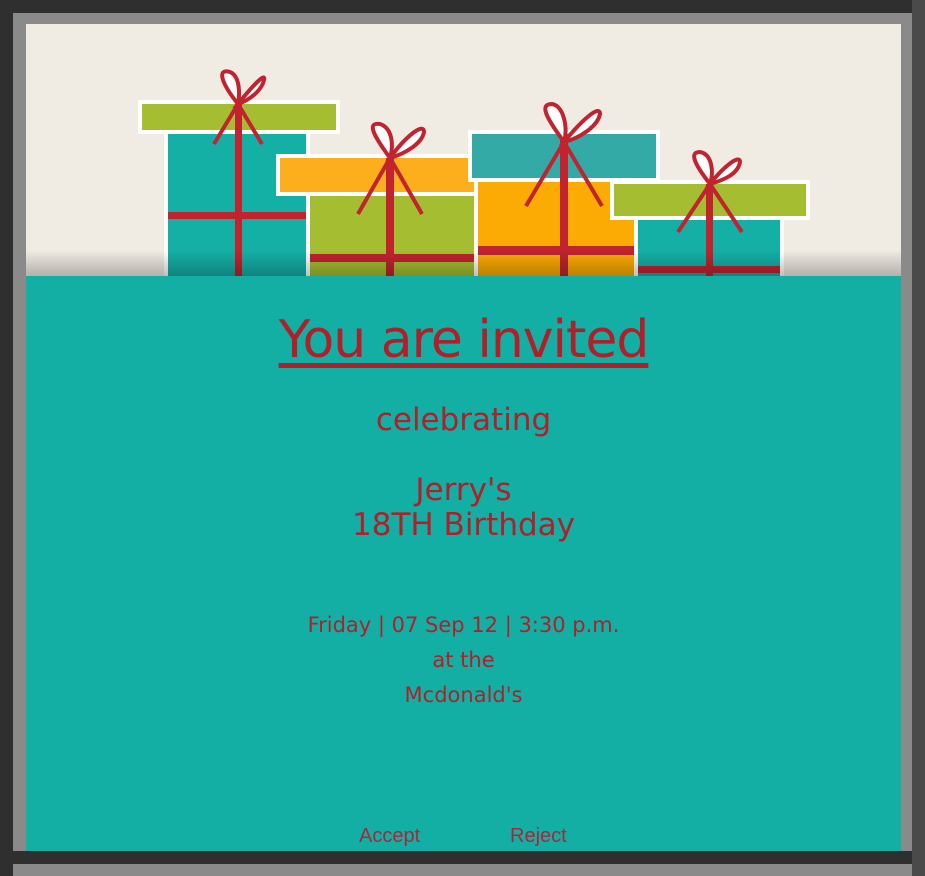 Image resolution: width=925 pixels, height=876 pixels. What do you see at coordinates (389, 836) in the screenshot?
I see `accept-link: Accept` at bounding box center [389, 836].